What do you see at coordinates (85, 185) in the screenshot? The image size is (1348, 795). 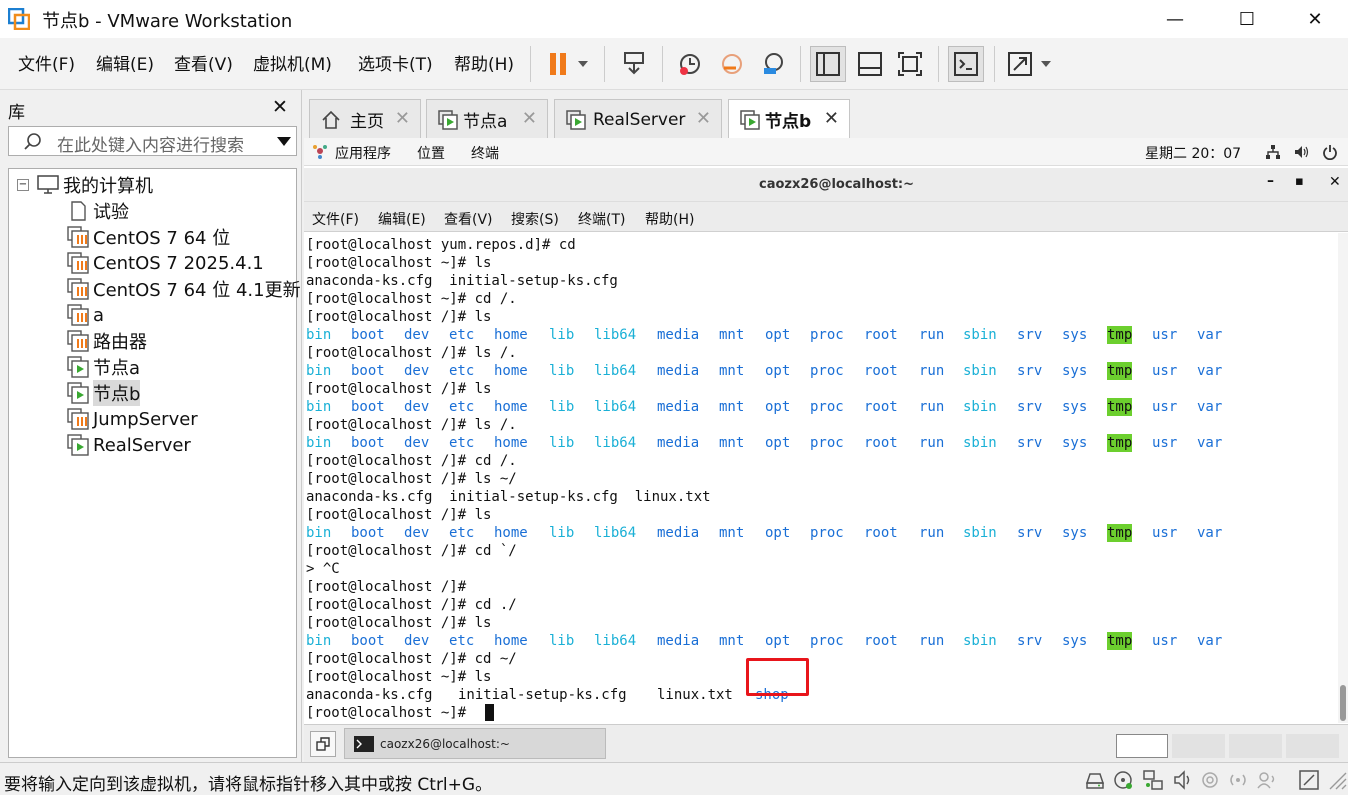 I see `tree-root: − 我的计算机` at bounding box center [85, 185].